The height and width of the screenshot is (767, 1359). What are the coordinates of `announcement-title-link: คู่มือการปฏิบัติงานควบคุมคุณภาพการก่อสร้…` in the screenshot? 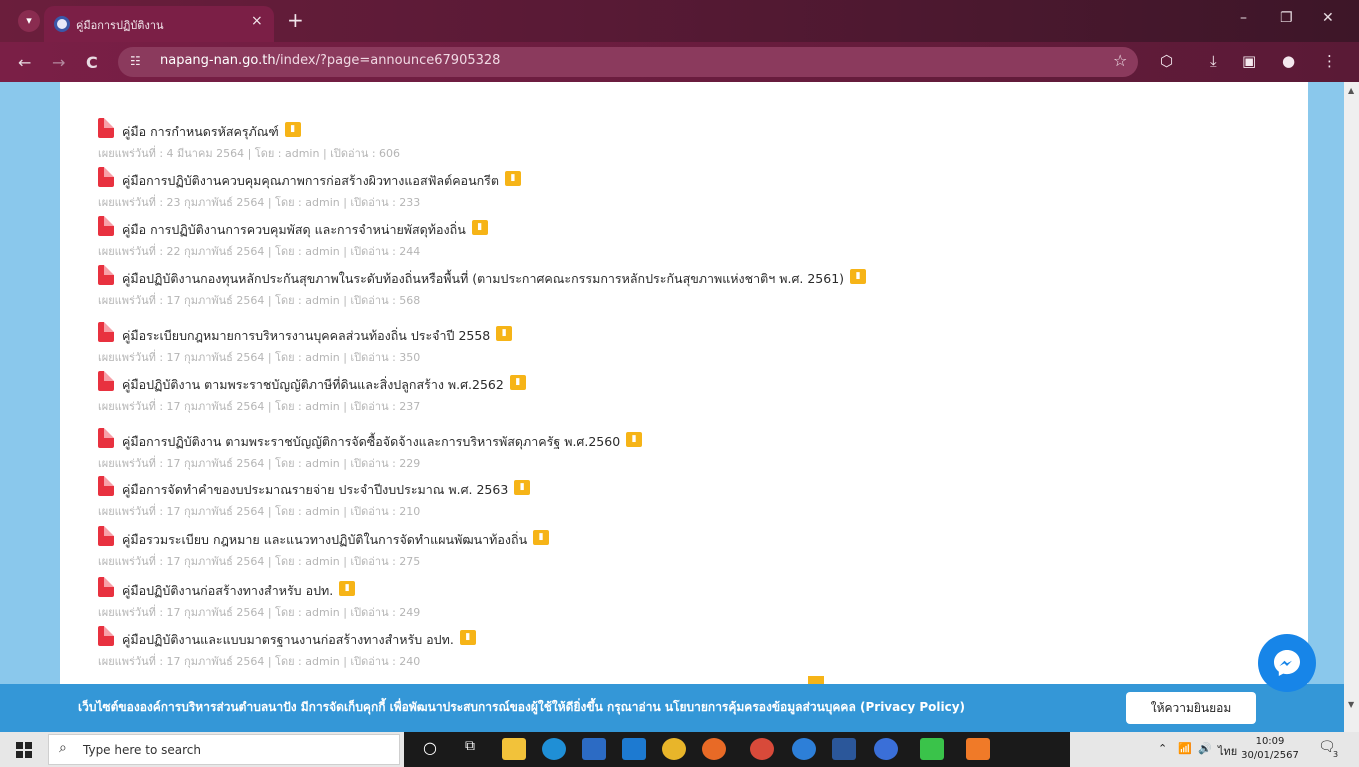 It's located at (322, 181).